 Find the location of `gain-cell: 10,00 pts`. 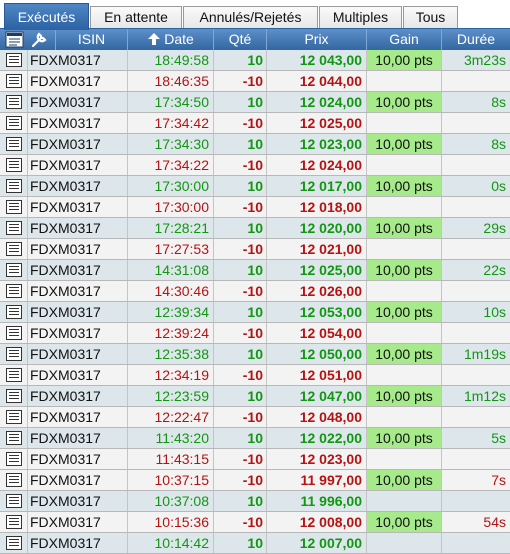

gain-cell: 10,00 pts is located at coordinates (404, 186).